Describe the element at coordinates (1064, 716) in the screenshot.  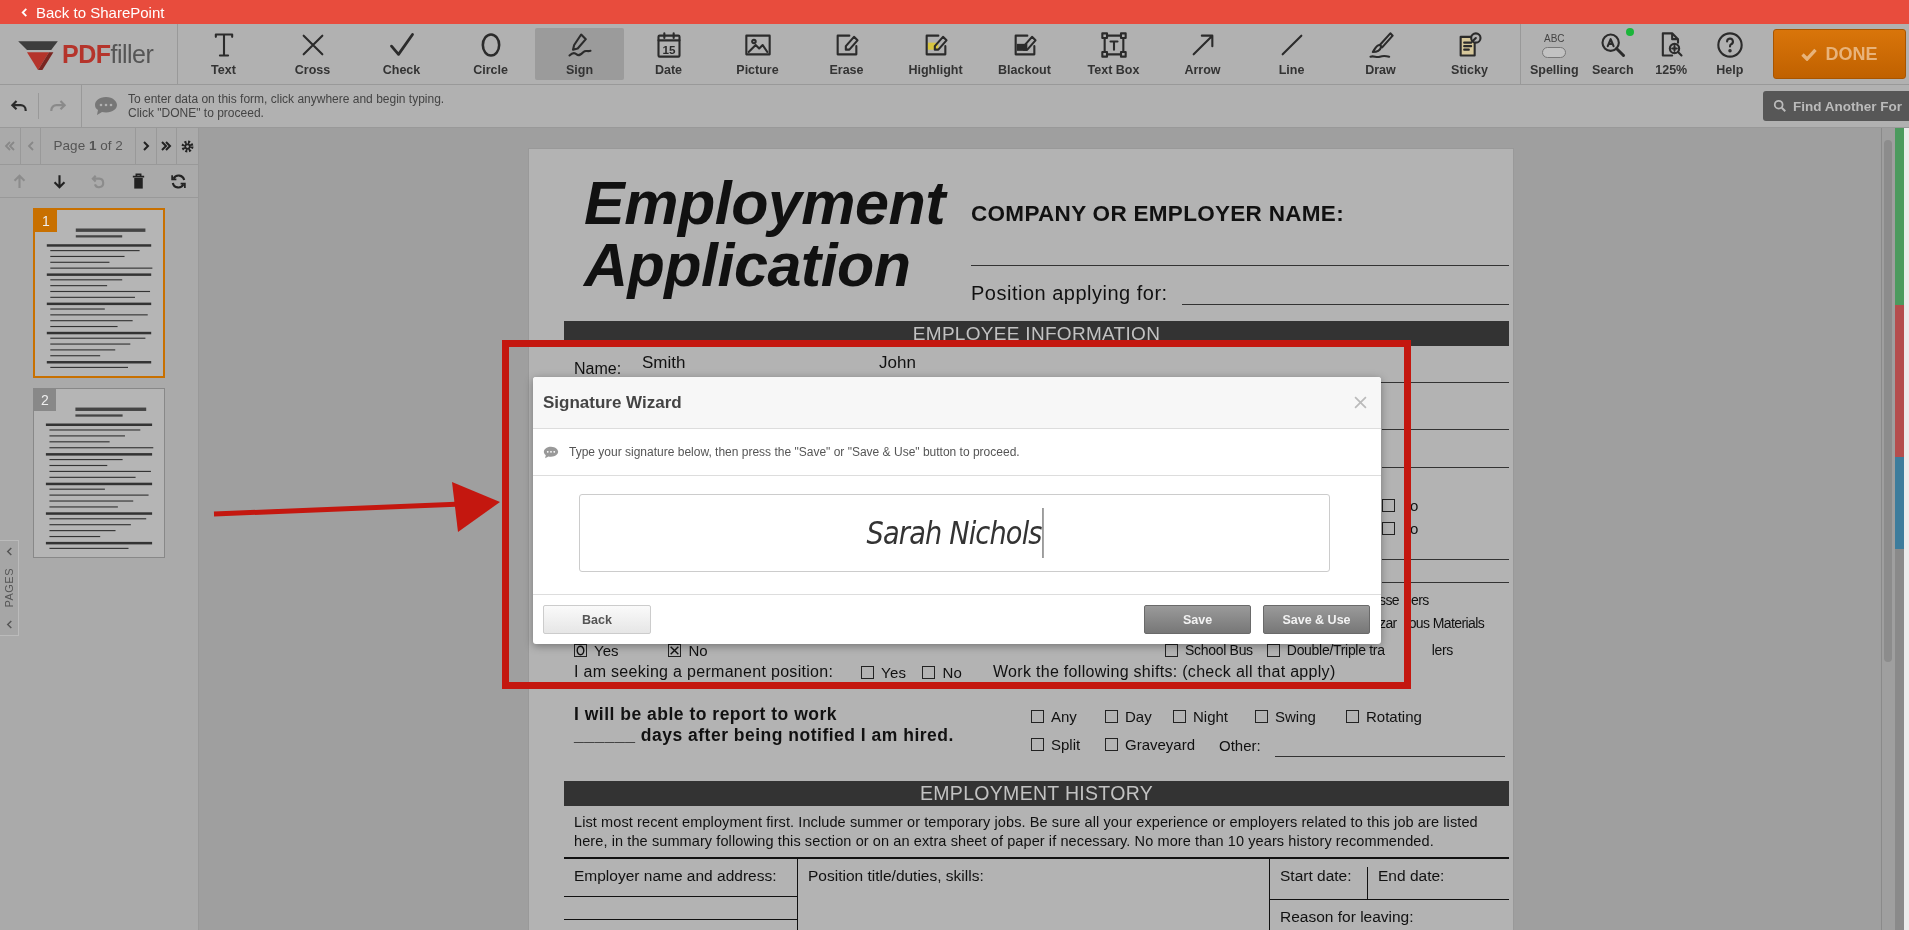
I see `option-label: Any` at that location.